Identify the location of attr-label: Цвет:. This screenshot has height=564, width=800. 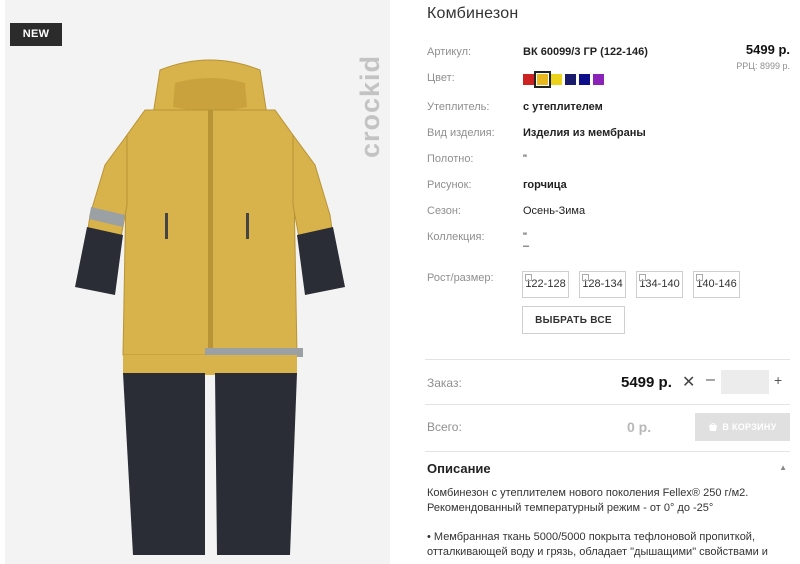
(441, 78).